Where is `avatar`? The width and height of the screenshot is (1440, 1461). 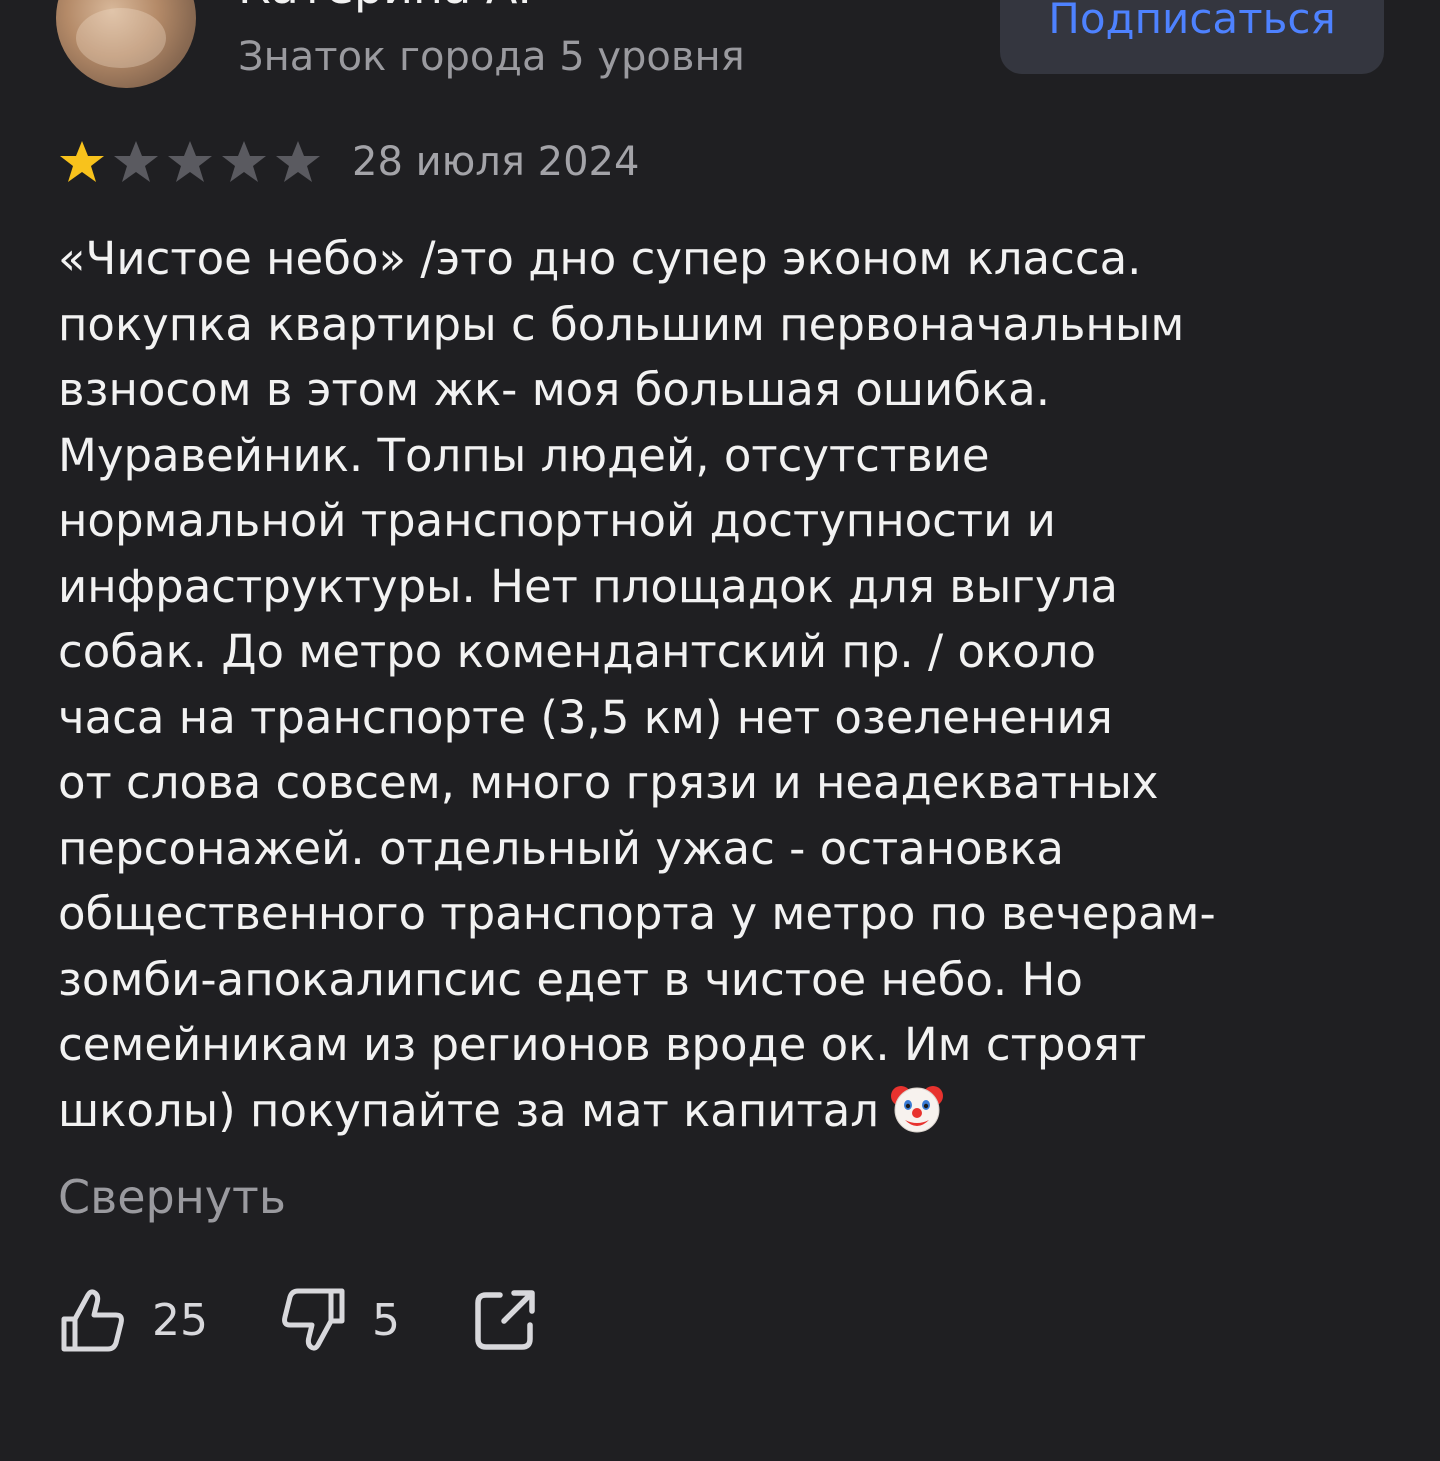 avatar is located at coordinates (126, 44).